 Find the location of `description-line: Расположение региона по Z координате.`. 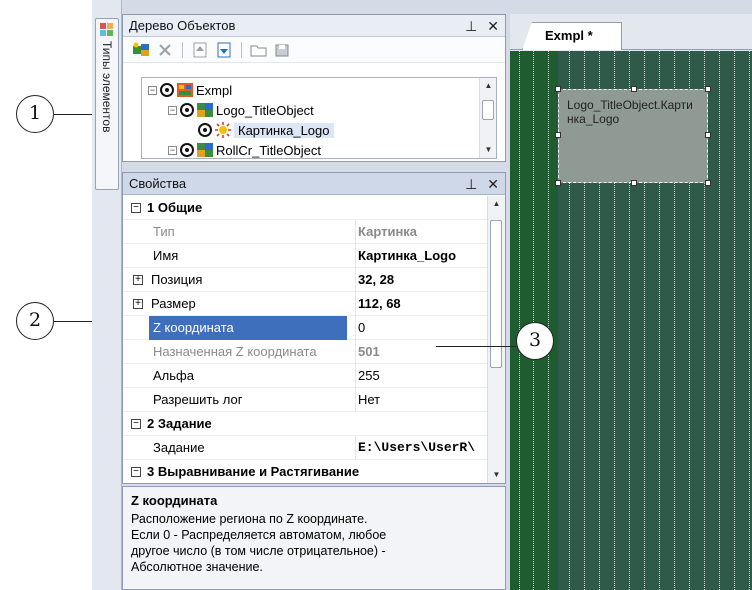

description-line: Расположение региона по Z координате. is located at coordinates (249, 519).